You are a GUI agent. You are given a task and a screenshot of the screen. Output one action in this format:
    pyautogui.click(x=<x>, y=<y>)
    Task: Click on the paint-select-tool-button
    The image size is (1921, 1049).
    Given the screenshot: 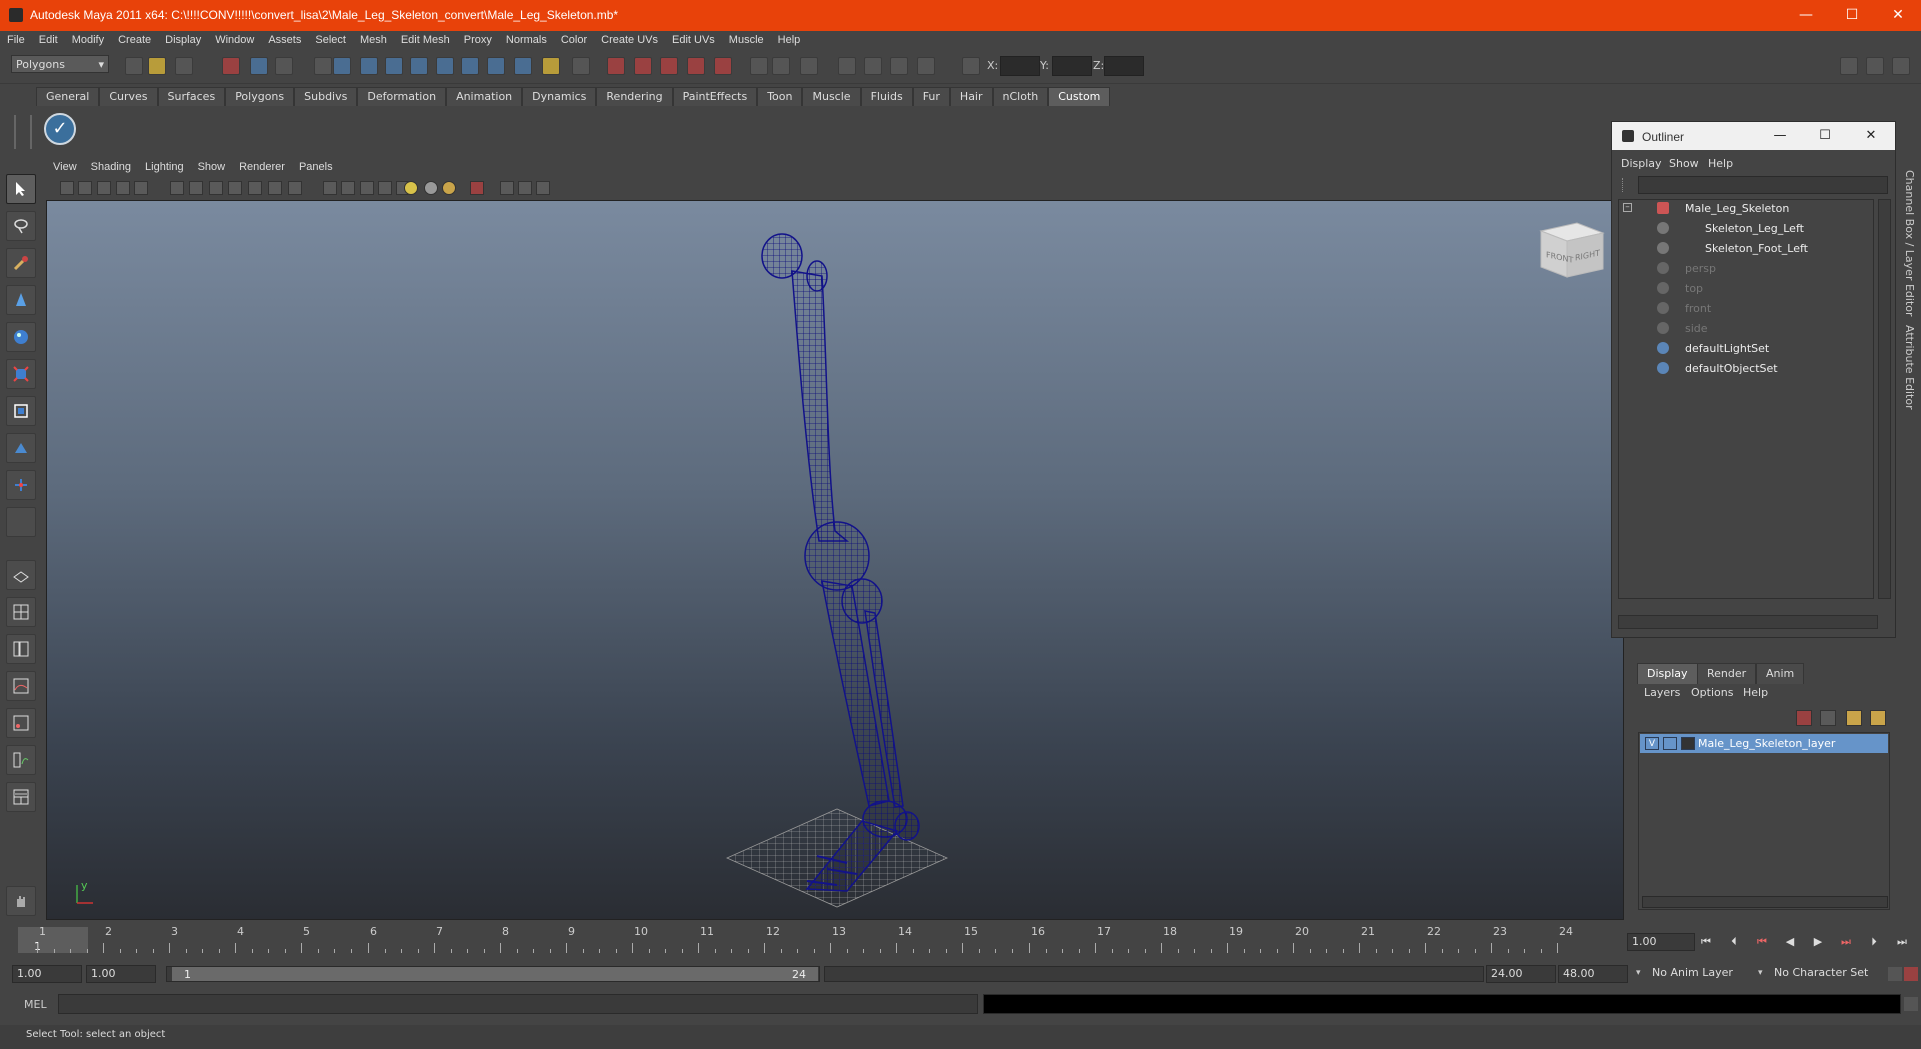 What is the action you would take?
    pyautogui.click(x=21, y=263)
    